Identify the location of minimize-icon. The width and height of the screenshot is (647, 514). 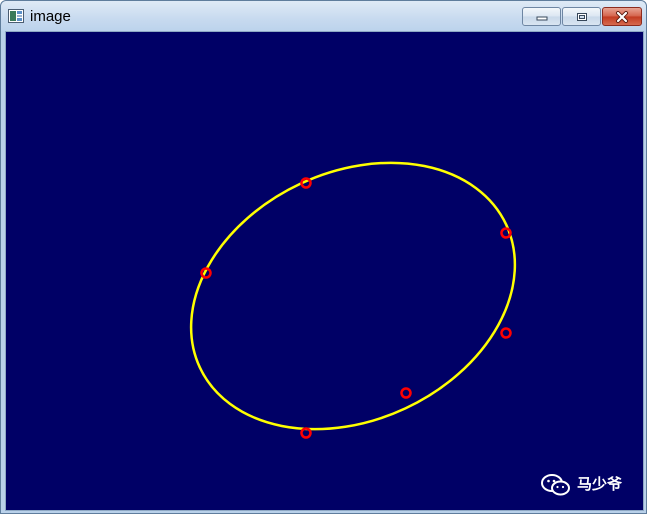
(541, 18).